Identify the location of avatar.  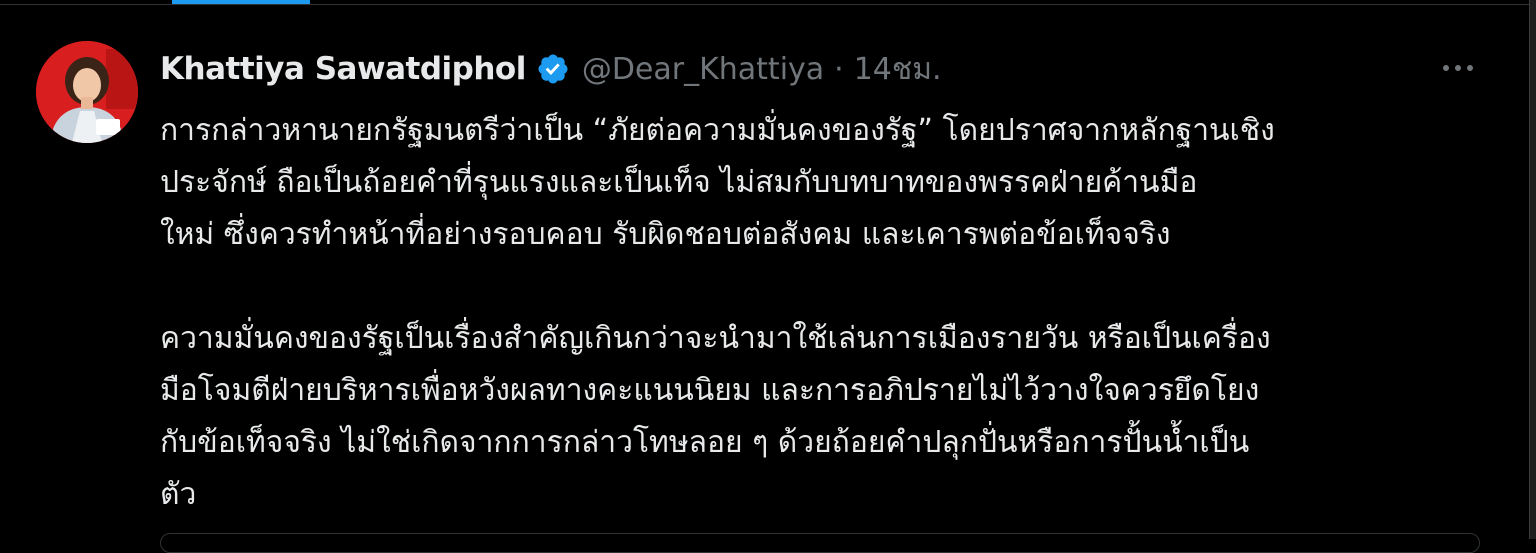
(87, 92).